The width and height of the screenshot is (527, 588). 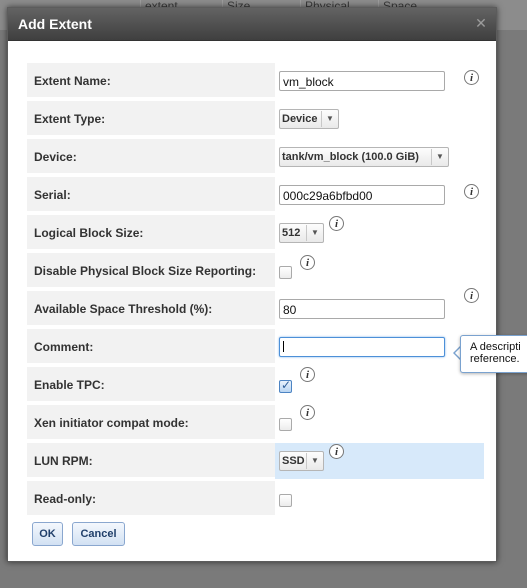 What do you see at coordinates (151, 499) in the screenshot?
I see `read-only-label: Read-only:` at bounding box center [151, 499].